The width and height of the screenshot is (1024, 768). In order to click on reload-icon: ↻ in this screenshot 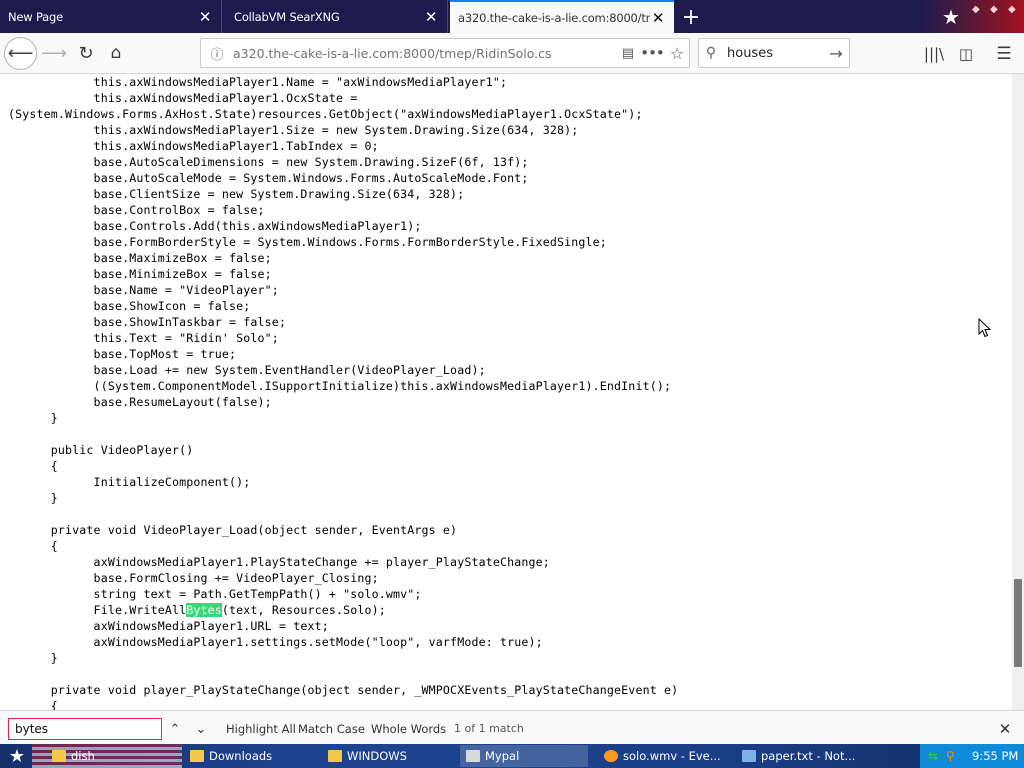, I will do `click(86, 53)`.